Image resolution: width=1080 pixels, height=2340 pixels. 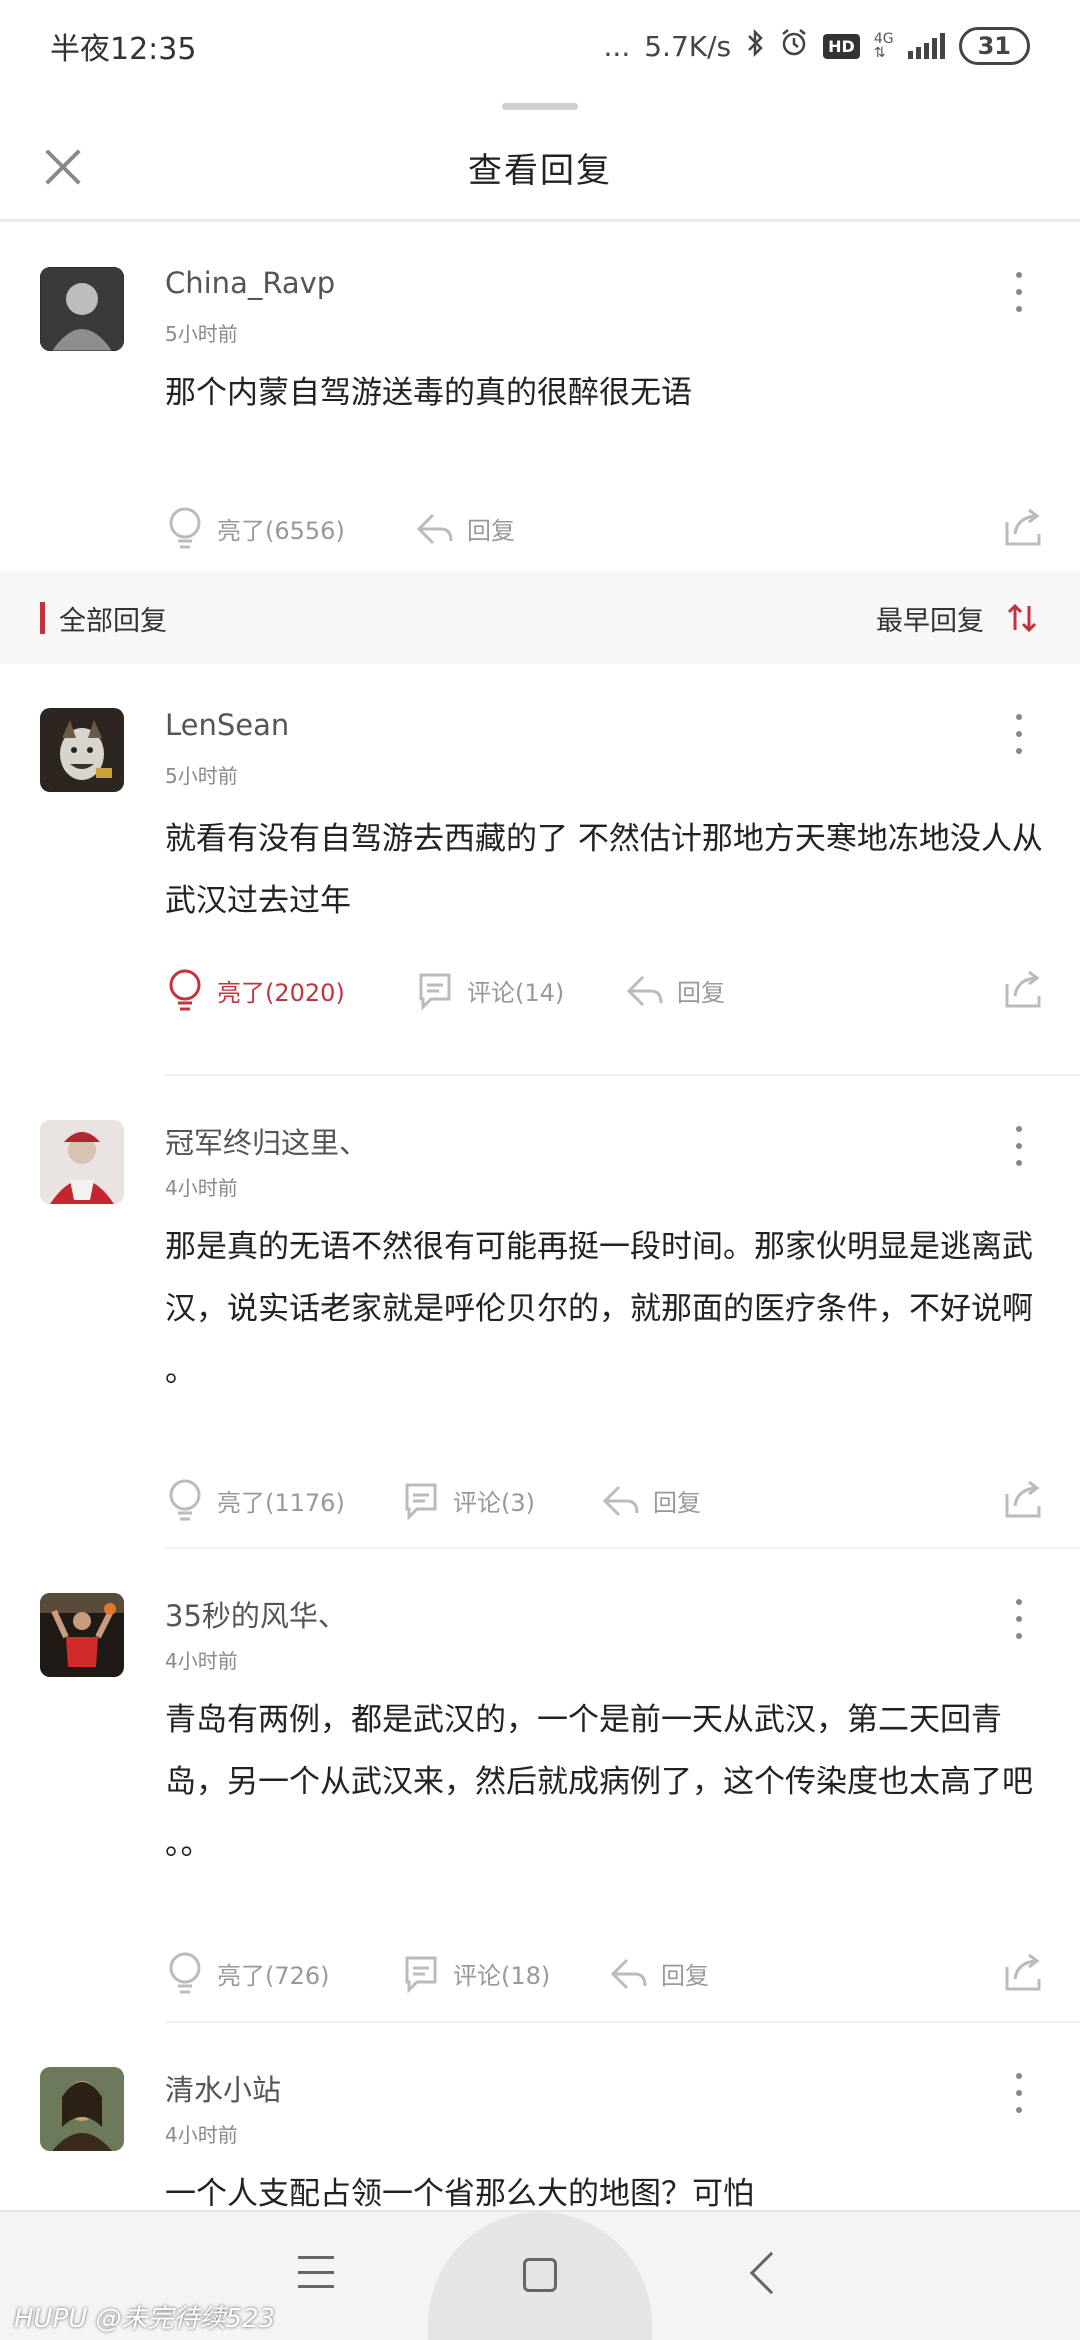 I want to click on username: LenSean, so click(x=227, y=725).